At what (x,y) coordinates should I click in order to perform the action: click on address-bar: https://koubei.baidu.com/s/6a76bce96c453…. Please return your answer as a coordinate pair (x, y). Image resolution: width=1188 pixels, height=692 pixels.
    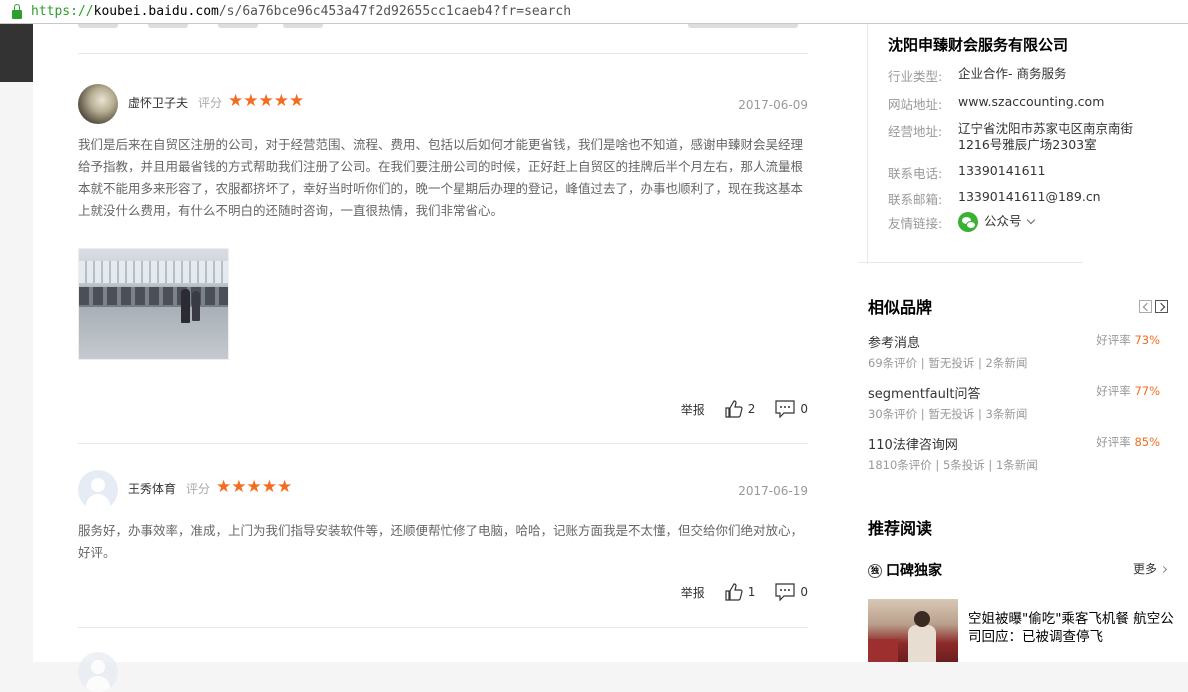
    Looking at the image, I should click on (594, 12).